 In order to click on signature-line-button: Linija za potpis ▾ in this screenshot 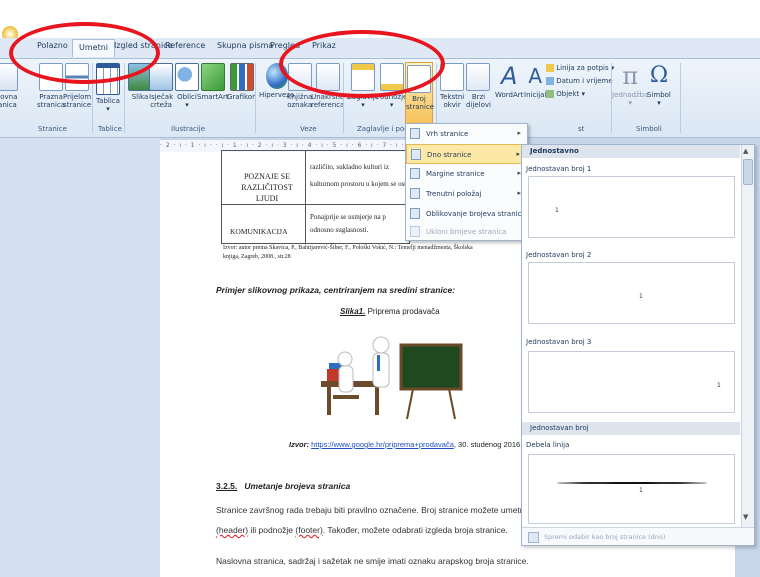, I will do `click(580, 68)`.